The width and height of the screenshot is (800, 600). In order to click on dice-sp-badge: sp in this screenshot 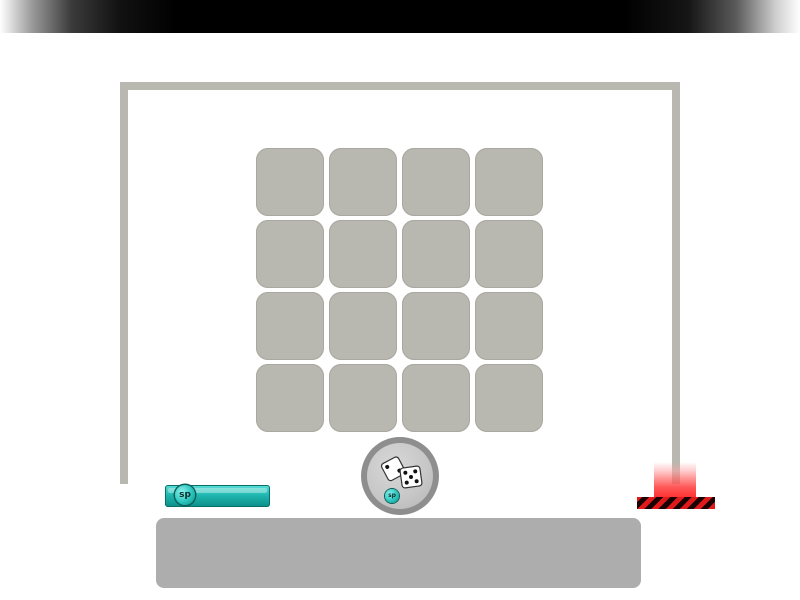, I will do `click(392, 496)`.